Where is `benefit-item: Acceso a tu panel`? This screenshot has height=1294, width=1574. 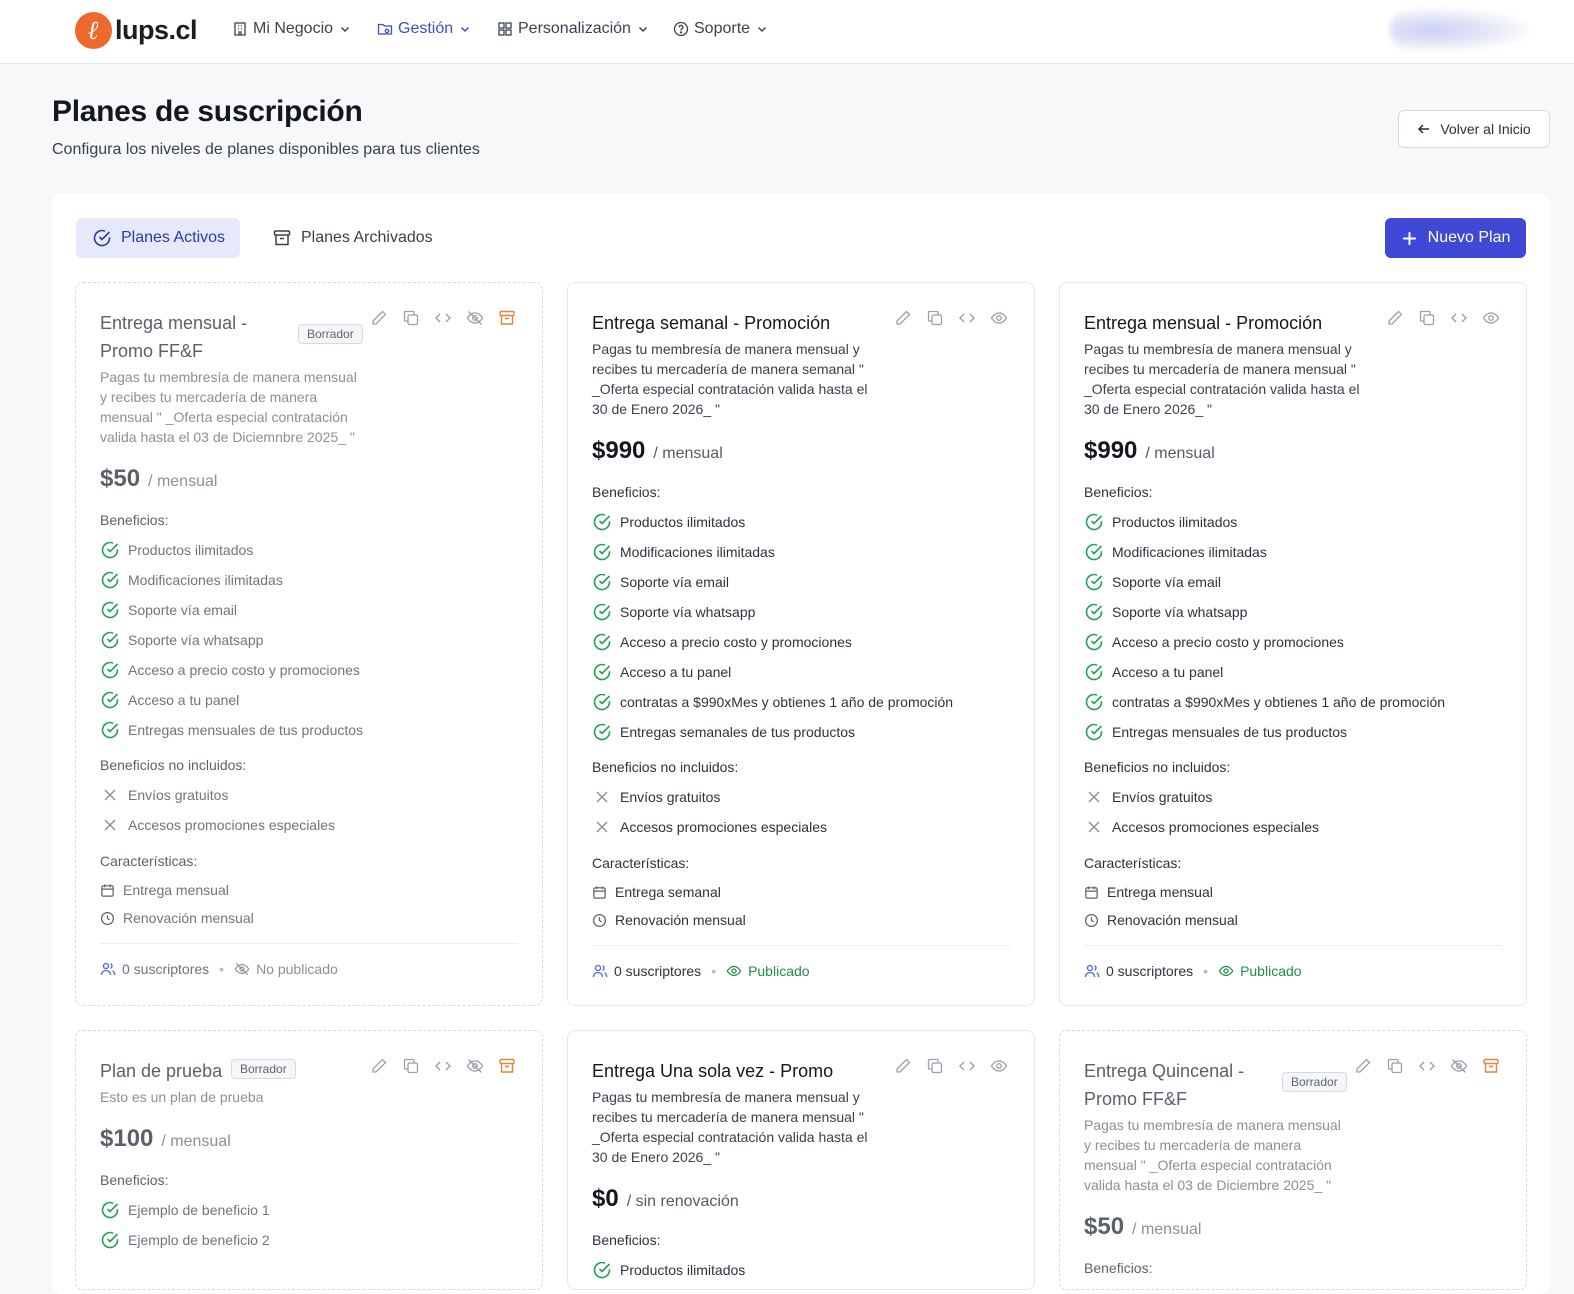 benefit-item: Acceso a tu panel is located at coordinates (661, 672).